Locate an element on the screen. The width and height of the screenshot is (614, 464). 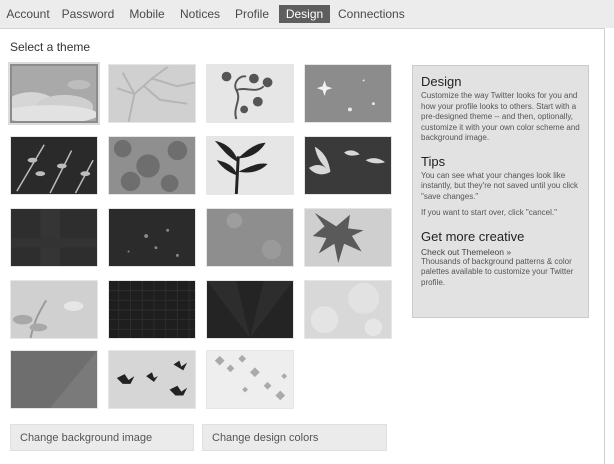
theme-thumb-clouds is located at coordinates (54, 93).